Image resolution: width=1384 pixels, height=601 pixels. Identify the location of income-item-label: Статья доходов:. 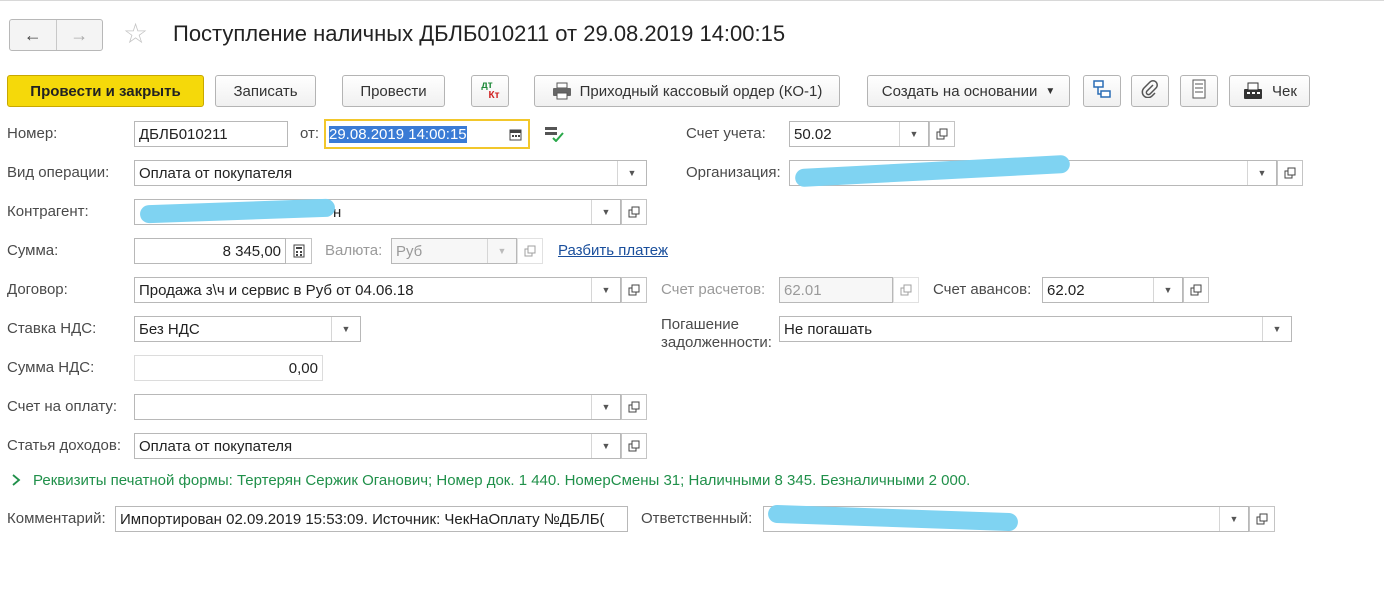
(64, 445).